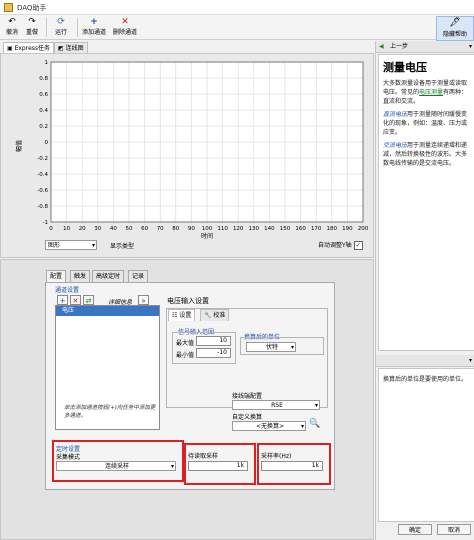  I want to click on x-tick-label: 180, so click(332, 229).